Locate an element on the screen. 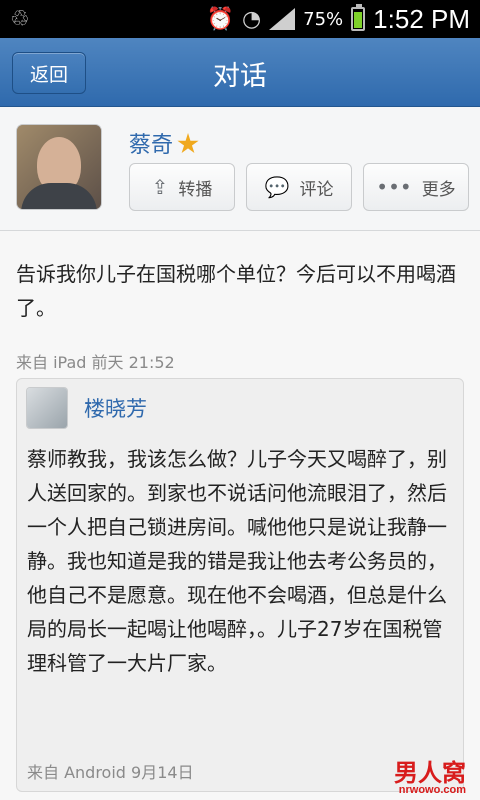 The height and width of the screenshot is (800, 480). wifi-icon: ◔ is located at coordinates (251, 19).